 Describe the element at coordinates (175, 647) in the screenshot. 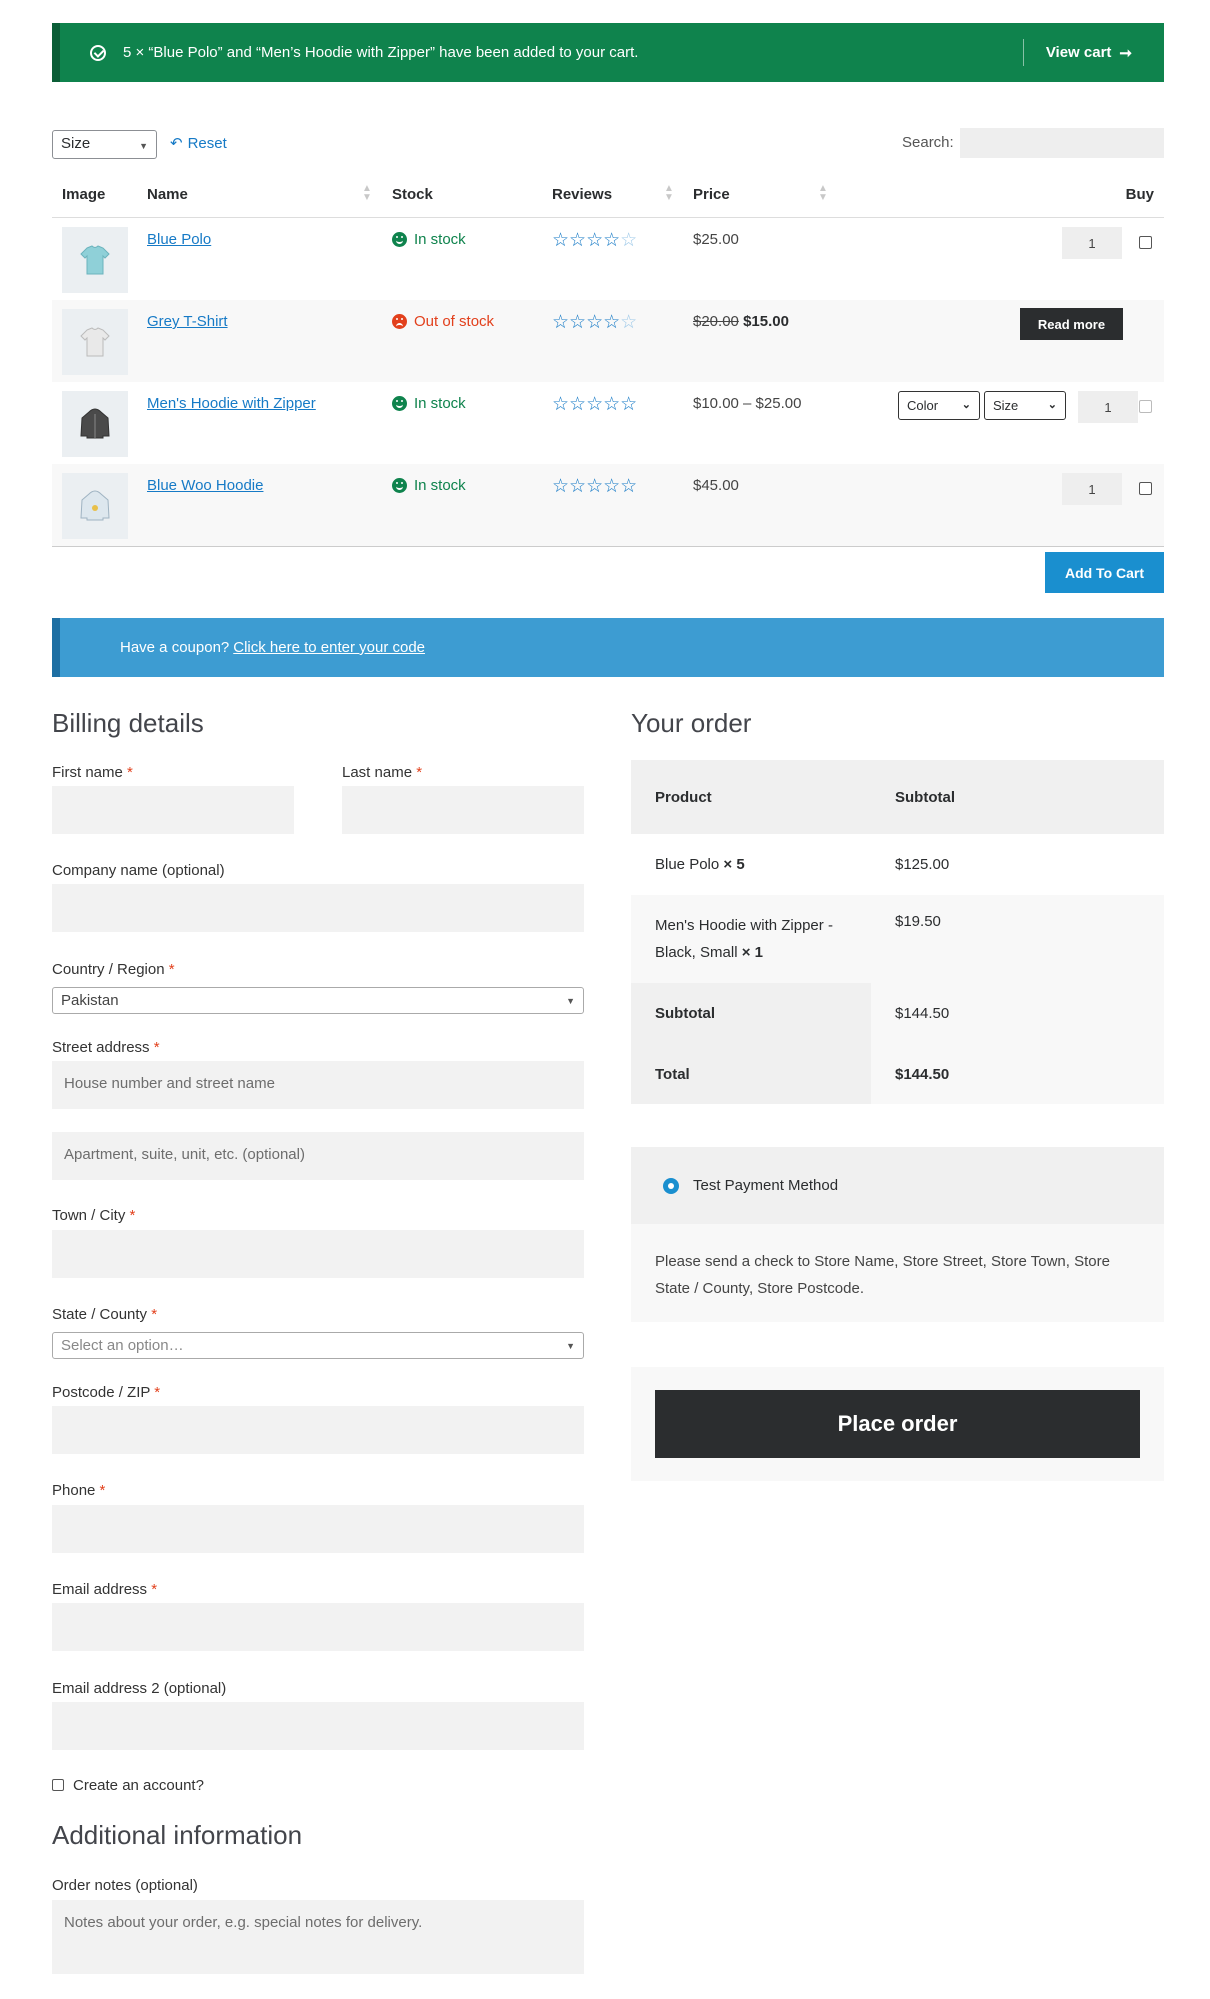

I see `coupon-text: Have a coupon?` at that location.